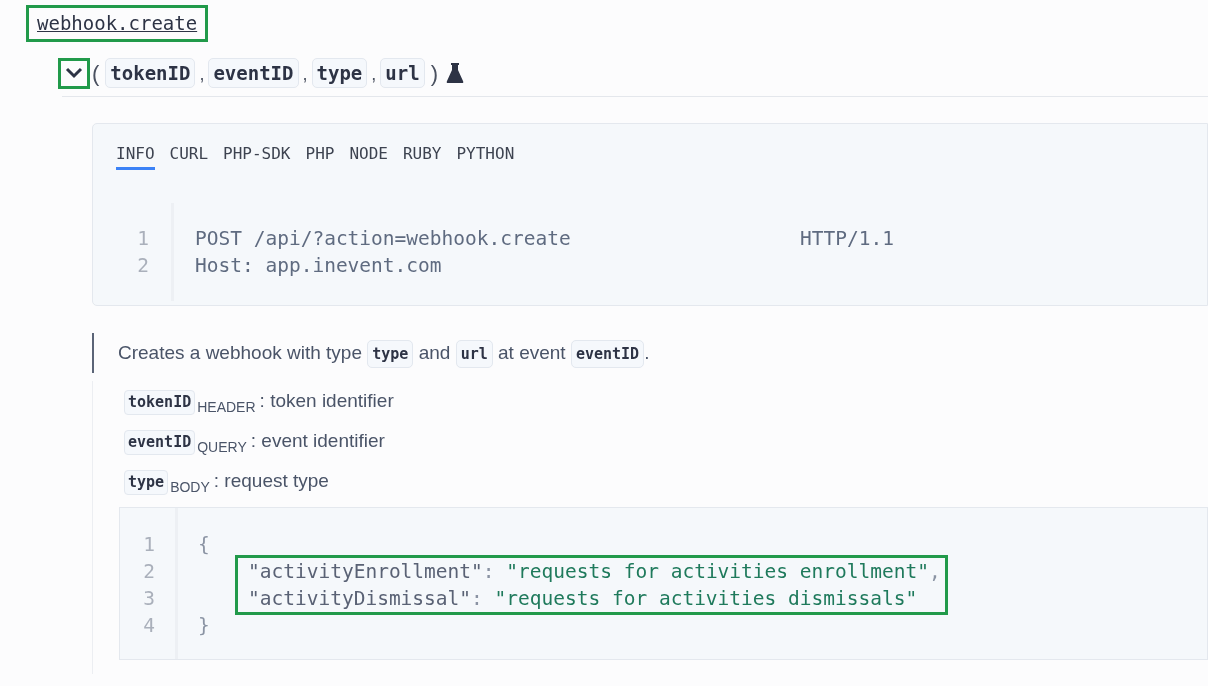 Image resolution: width=1208 pixels, height=686 pixels. I want to click on http-version: HTTP/1.1, so click(847, 238).